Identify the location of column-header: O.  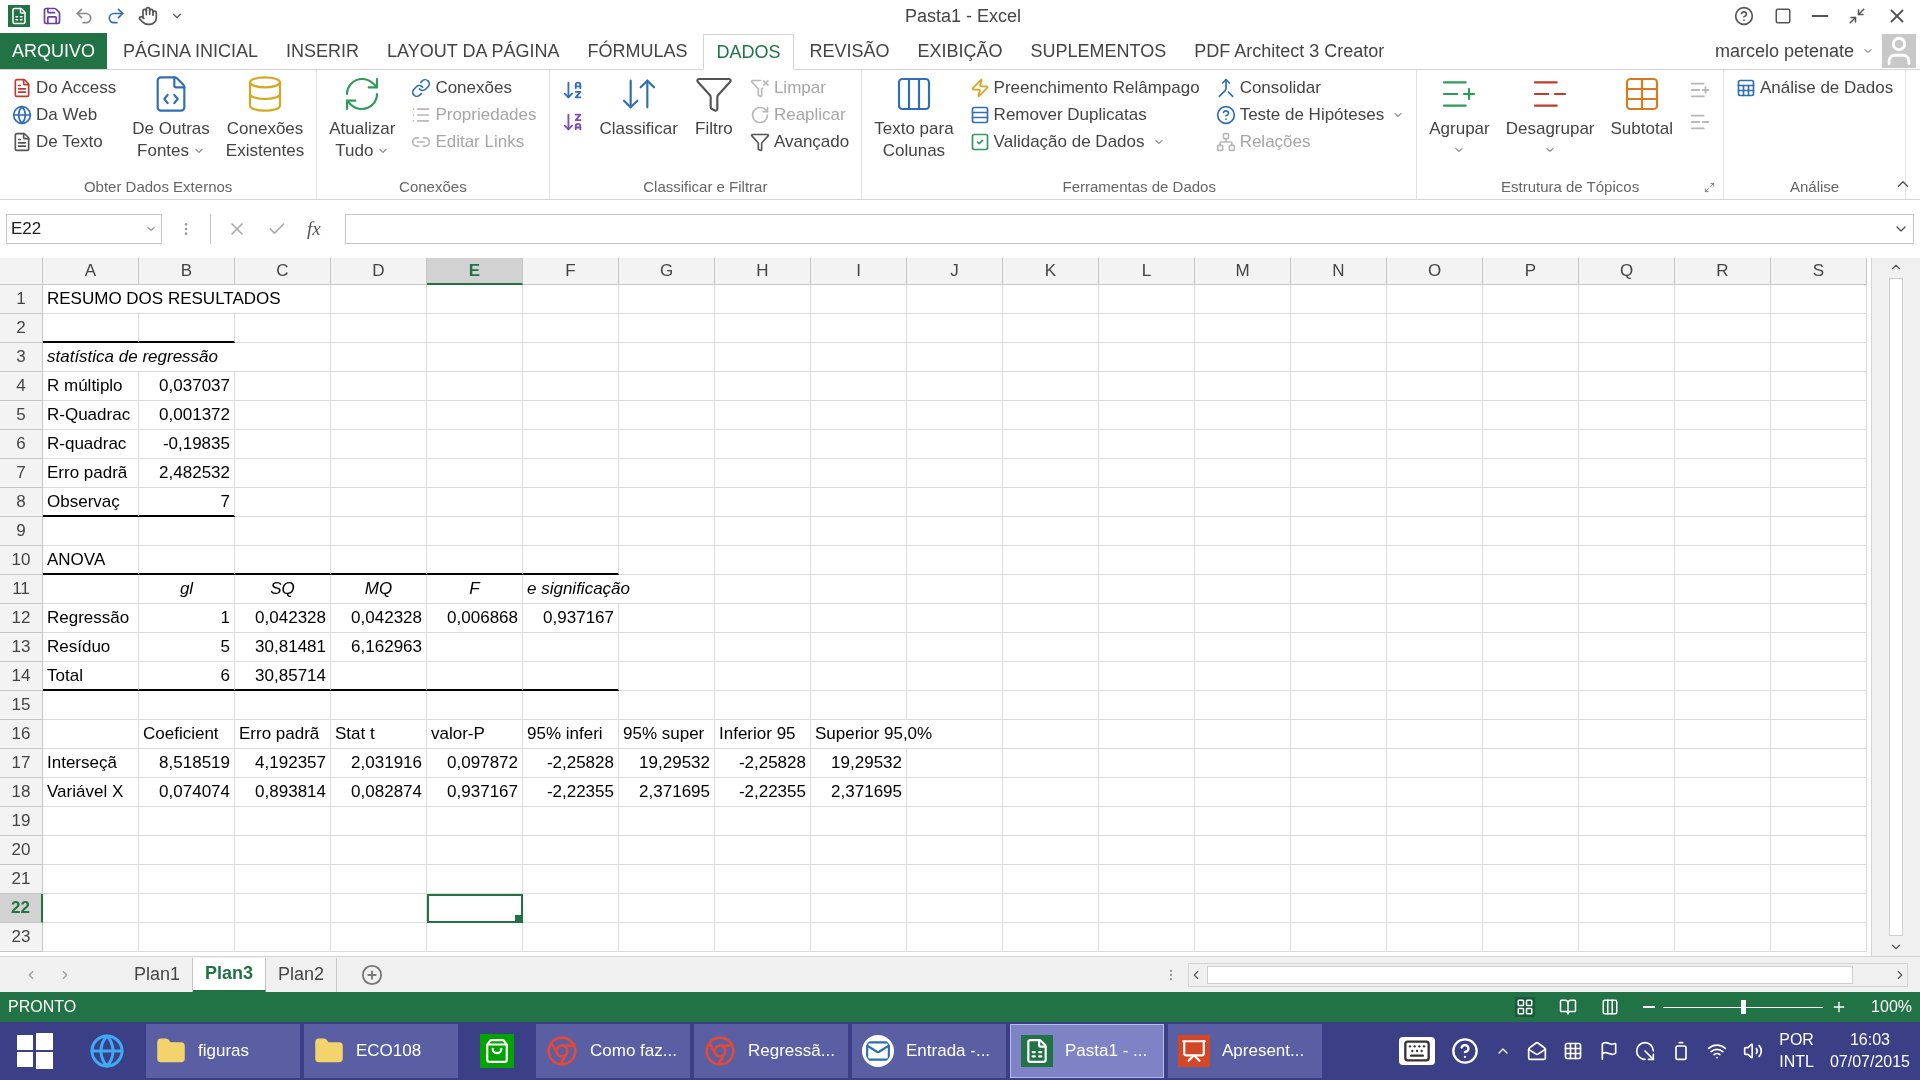
(1435, 271).